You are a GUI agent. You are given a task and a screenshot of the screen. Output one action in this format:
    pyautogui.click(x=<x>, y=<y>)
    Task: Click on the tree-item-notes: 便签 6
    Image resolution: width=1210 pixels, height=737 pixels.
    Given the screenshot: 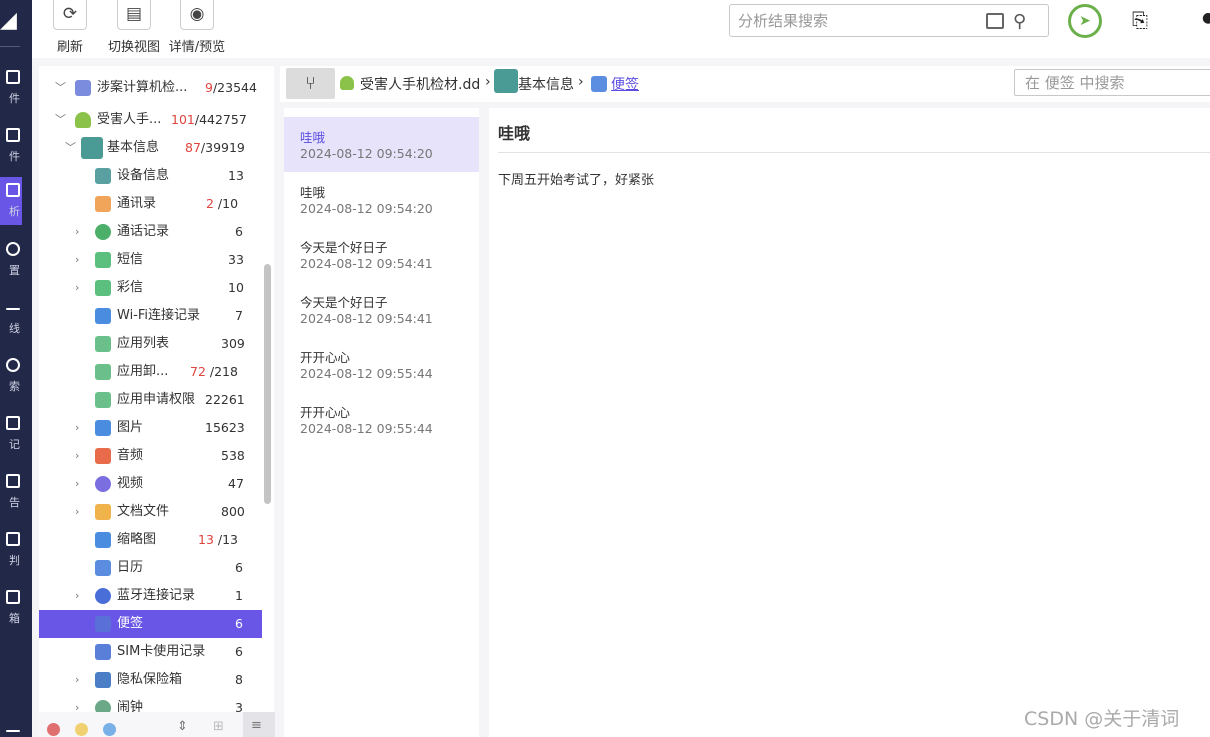 What is the action you would take?
    pyautogui.click(x=150, y=624)
    